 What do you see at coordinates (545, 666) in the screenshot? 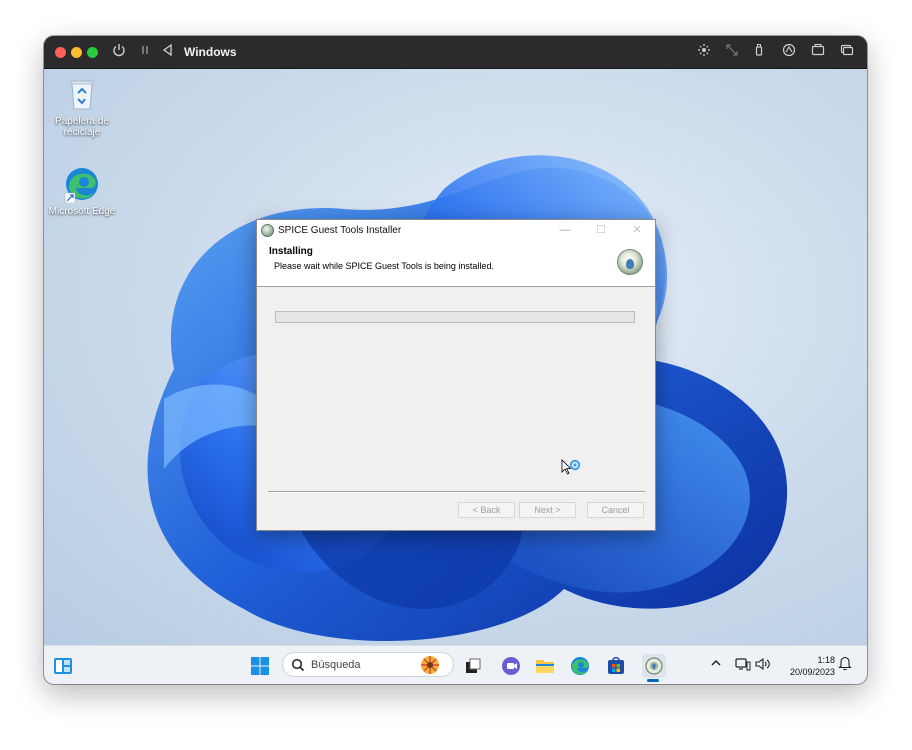
I see `file-explorer-icon` at bounding box center [545, 666].